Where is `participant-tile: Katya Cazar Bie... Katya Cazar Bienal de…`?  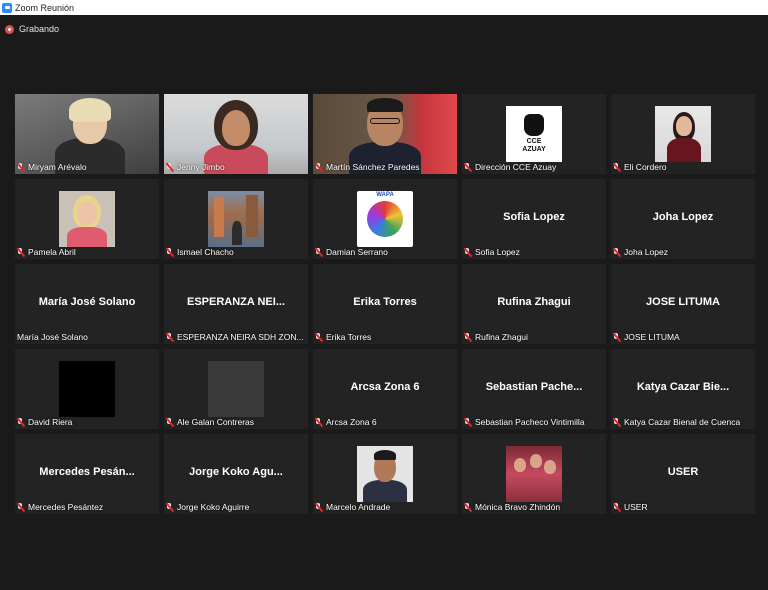 participant-tile: Katya Cazar Bie... Katya Cazar Bienal de… is located at coordinates (683, 389).